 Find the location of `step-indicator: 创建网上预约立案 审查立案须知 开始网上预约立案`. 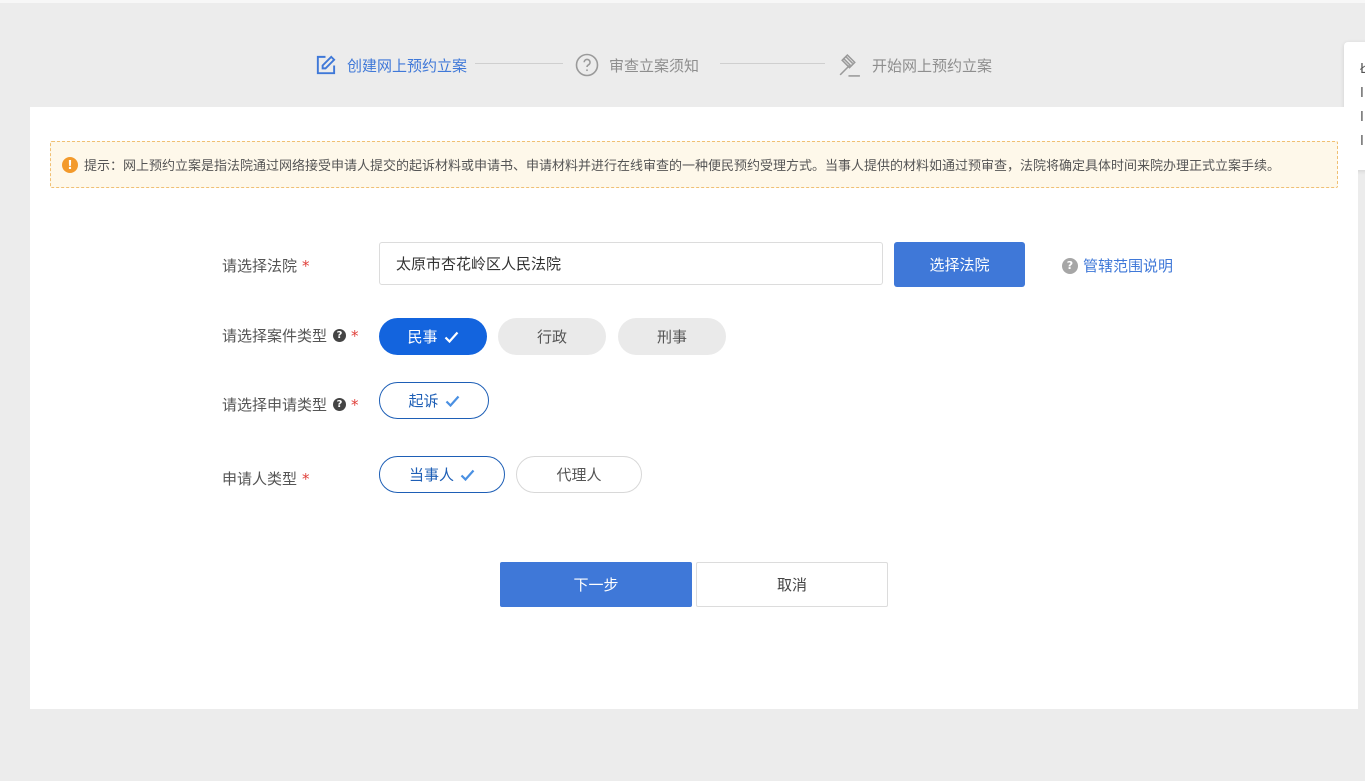

step-indicator: 创建网上预约立案 审查立案须知 开始网上预约立案 is located at coordinates (682, 65).